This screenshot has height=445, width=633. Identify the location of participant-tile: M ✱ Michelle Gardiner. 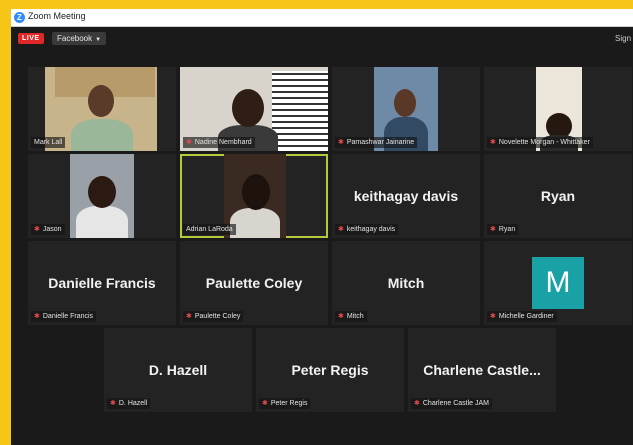
(558, 283).